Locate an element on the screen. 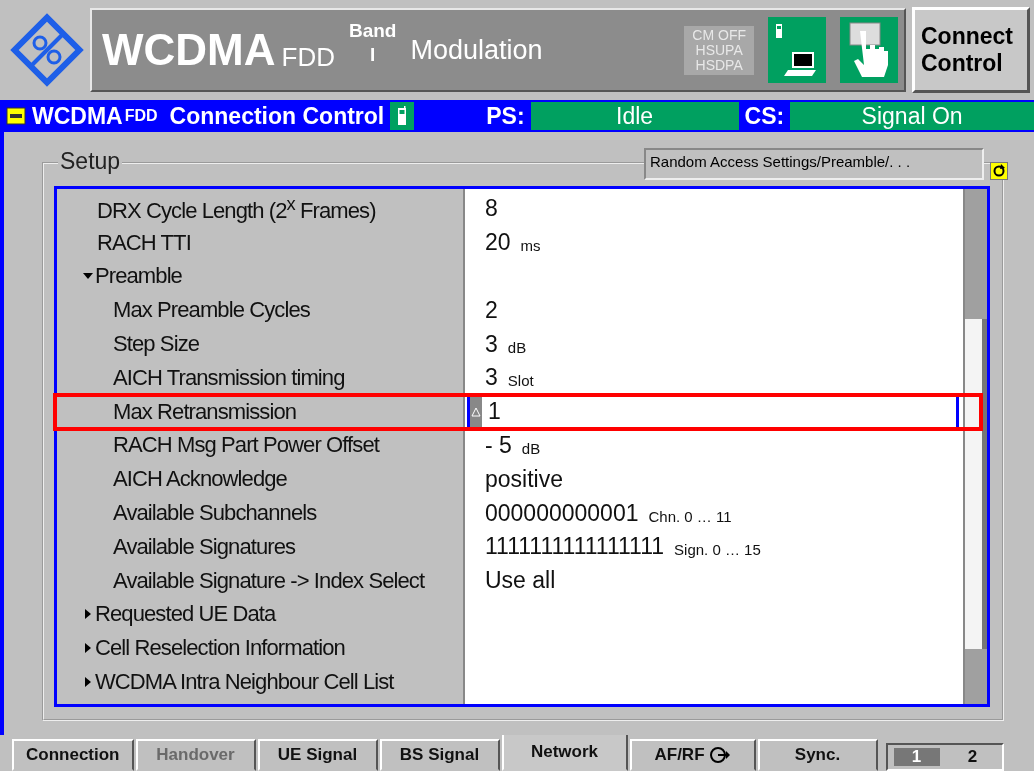  scrollbar is located at coordinates (975, 446).